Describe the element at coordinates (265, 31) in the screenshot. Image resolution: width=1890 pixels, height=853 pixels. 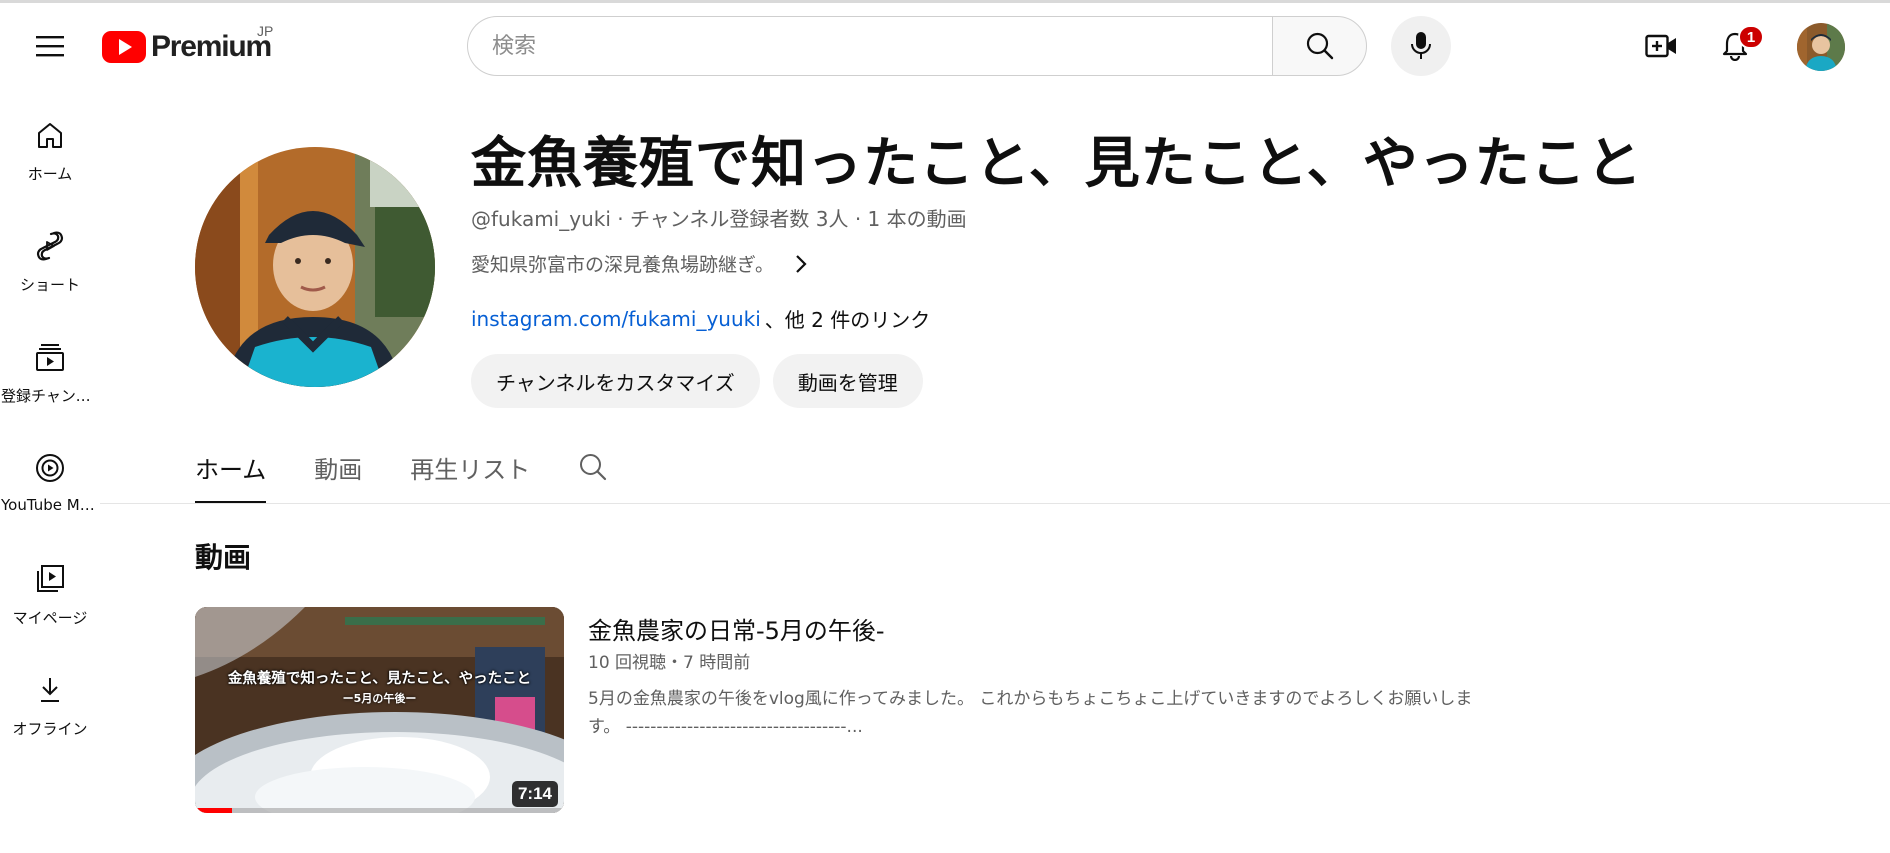
I see `country-code: JP` at that location.